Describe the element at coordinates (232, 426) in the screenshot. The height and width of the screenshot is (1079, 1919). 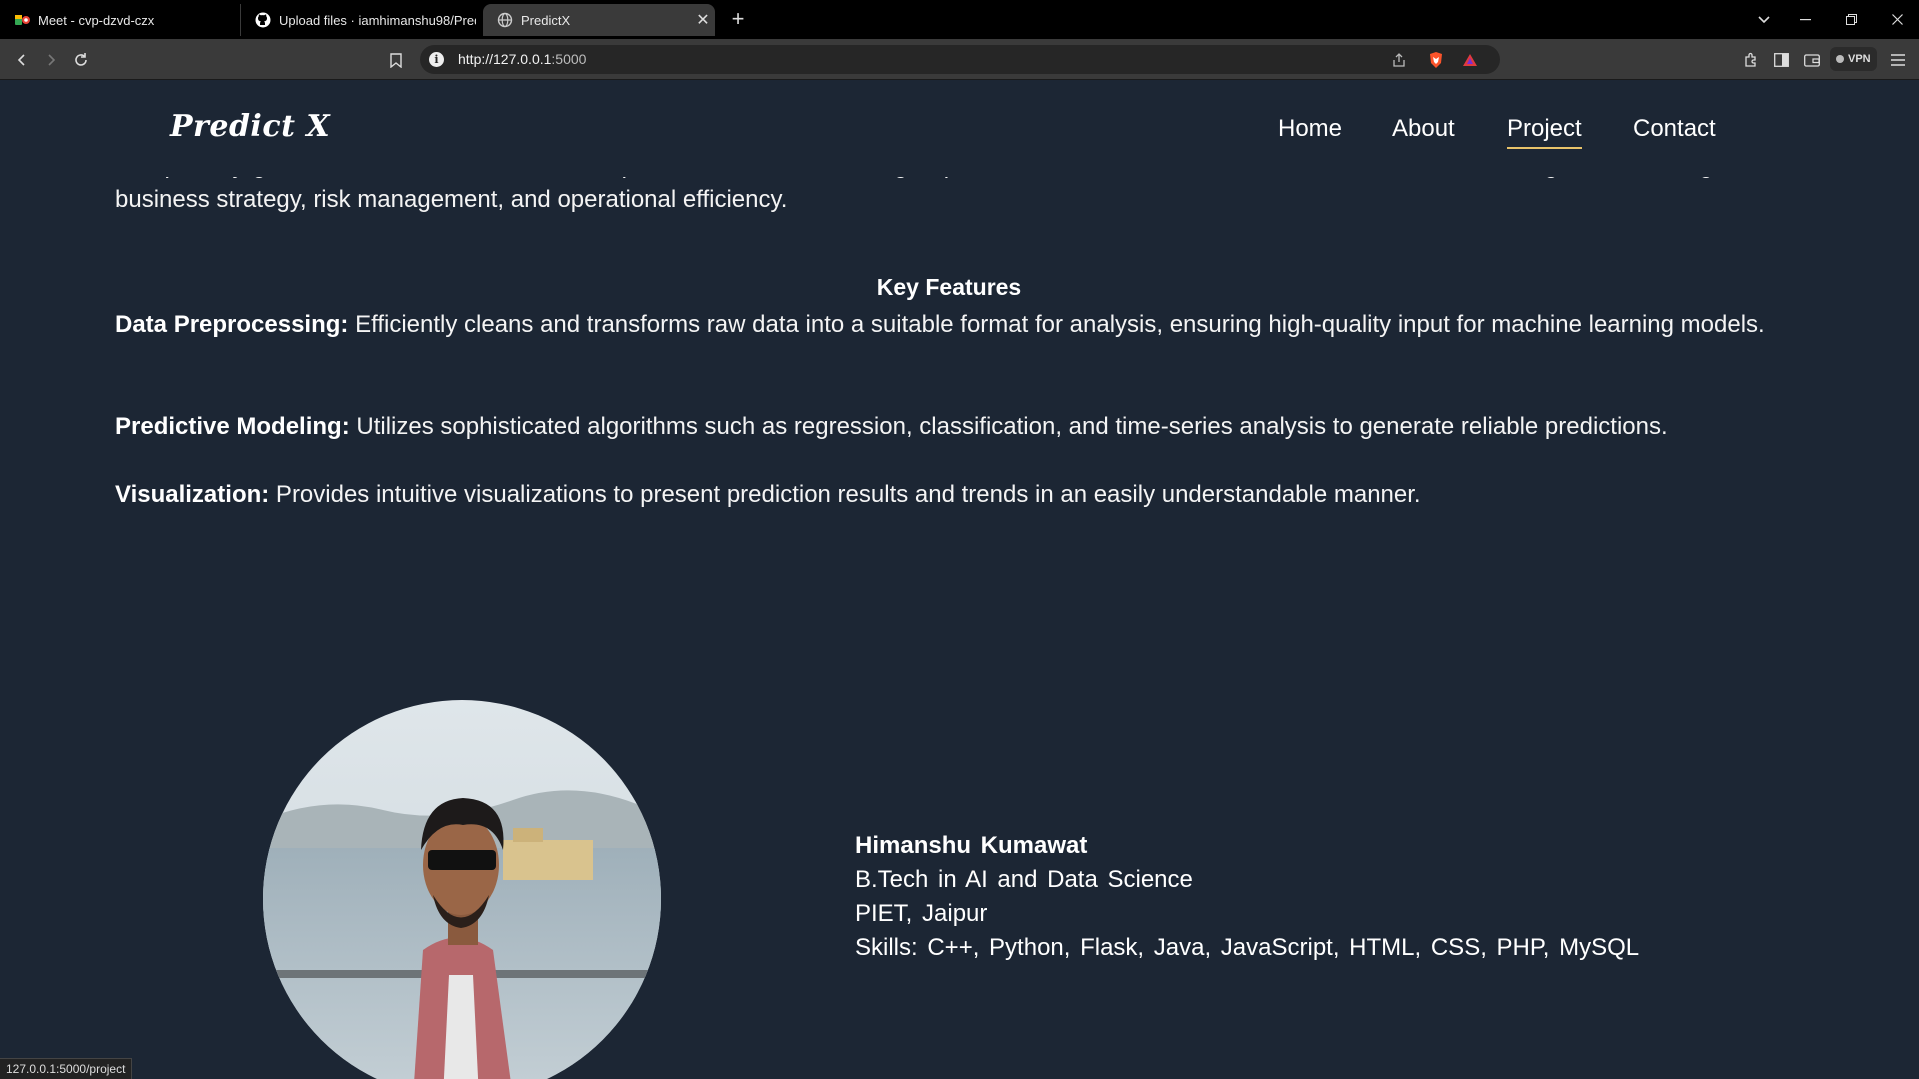
I see `feature-name: Predictive Modeling:` at that location.